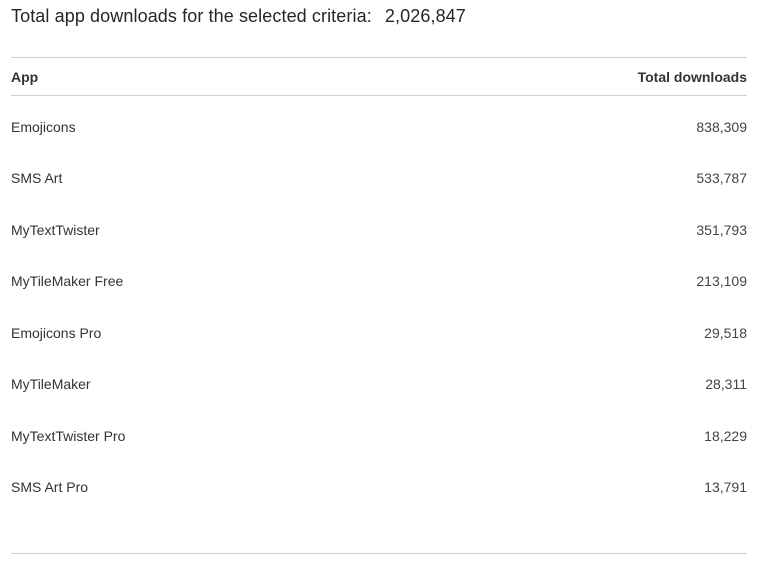 This screenshot has height=565, width=757. I want to click on app-name-cell: MyTextTwister, so click(55, 229).